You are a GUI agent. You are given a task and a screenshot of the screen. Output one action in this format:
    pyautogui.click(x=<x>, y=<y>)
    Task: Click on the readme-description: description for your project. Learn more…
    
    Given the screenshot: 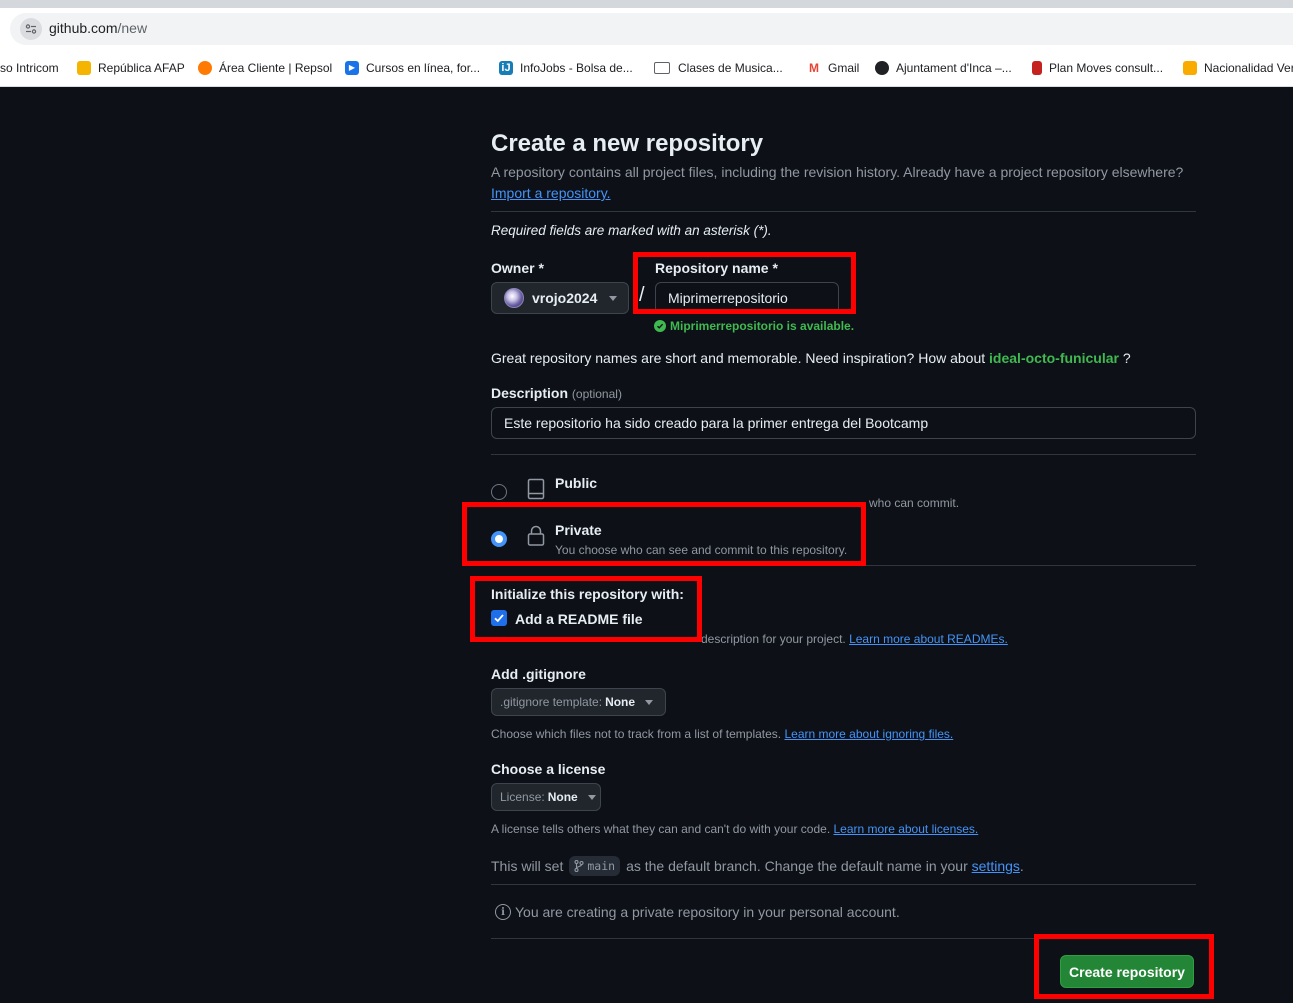 What is the action you would take?
    pyautogui.click(x=854, y=639)
    